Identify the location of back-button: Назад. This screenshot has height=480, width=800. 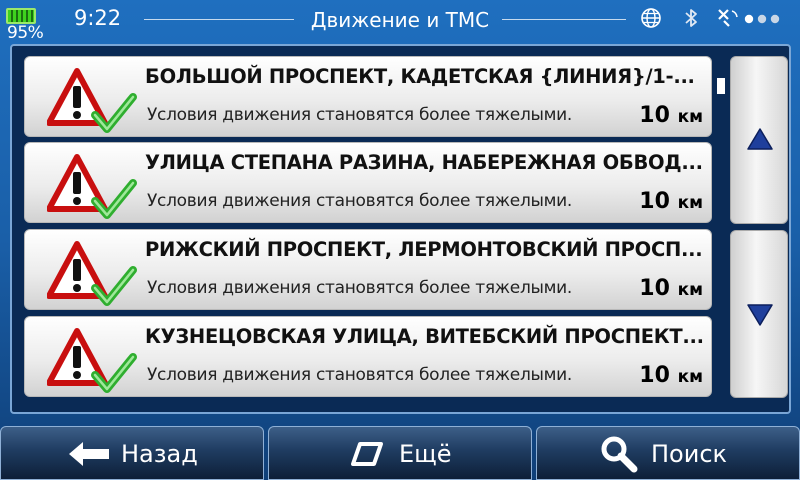
(132, 453).